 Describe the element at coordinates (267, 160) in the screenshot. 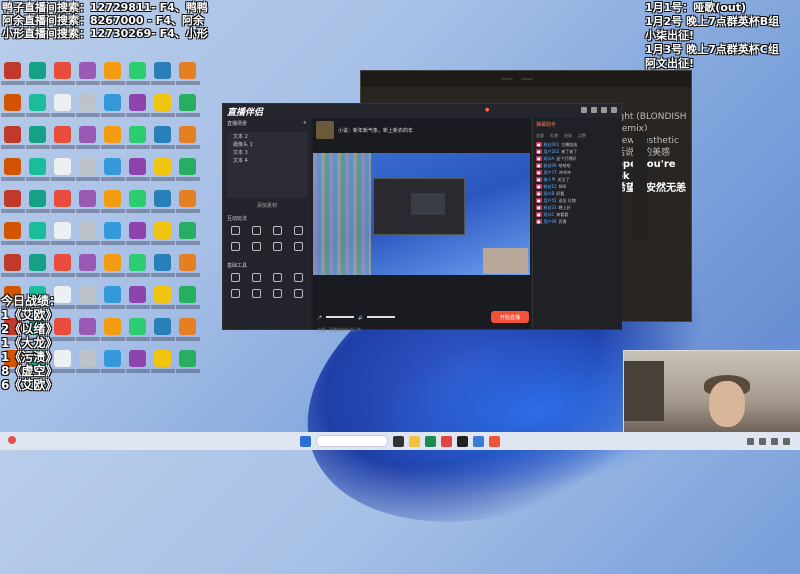

I see `scene-item: 文本 4` at that location.